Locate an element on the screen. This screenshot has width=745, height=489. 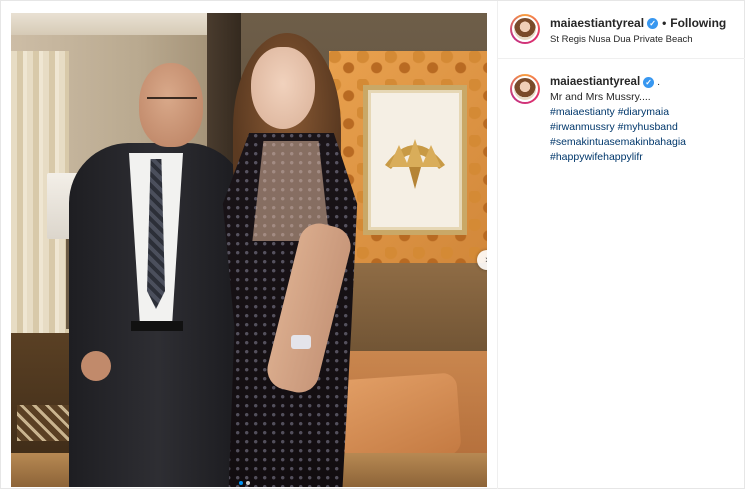
hashtag-link: #maiaestianty #diarymaia is located at coordinates (645, 112).